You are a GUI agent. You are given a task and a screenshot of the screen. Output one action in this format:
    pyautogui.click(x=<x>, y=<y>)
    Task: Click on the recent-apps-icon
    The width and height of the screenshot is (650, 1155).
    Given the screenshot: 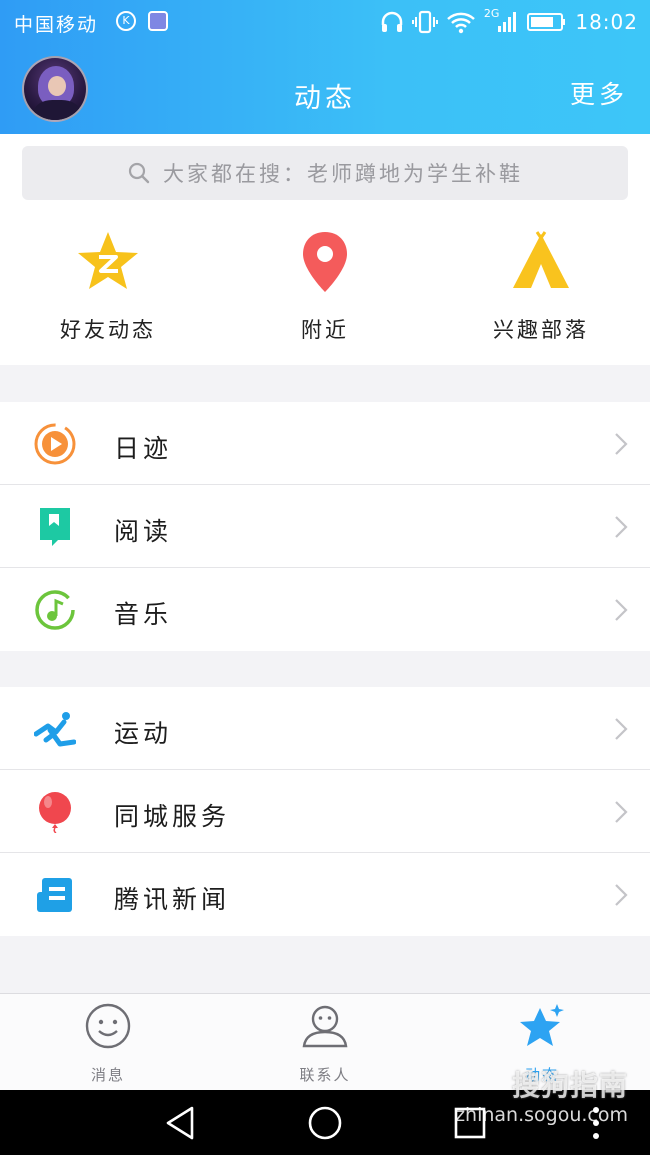 What is the action you would take?
    pyautogui.click(x=470, y=1123)
    